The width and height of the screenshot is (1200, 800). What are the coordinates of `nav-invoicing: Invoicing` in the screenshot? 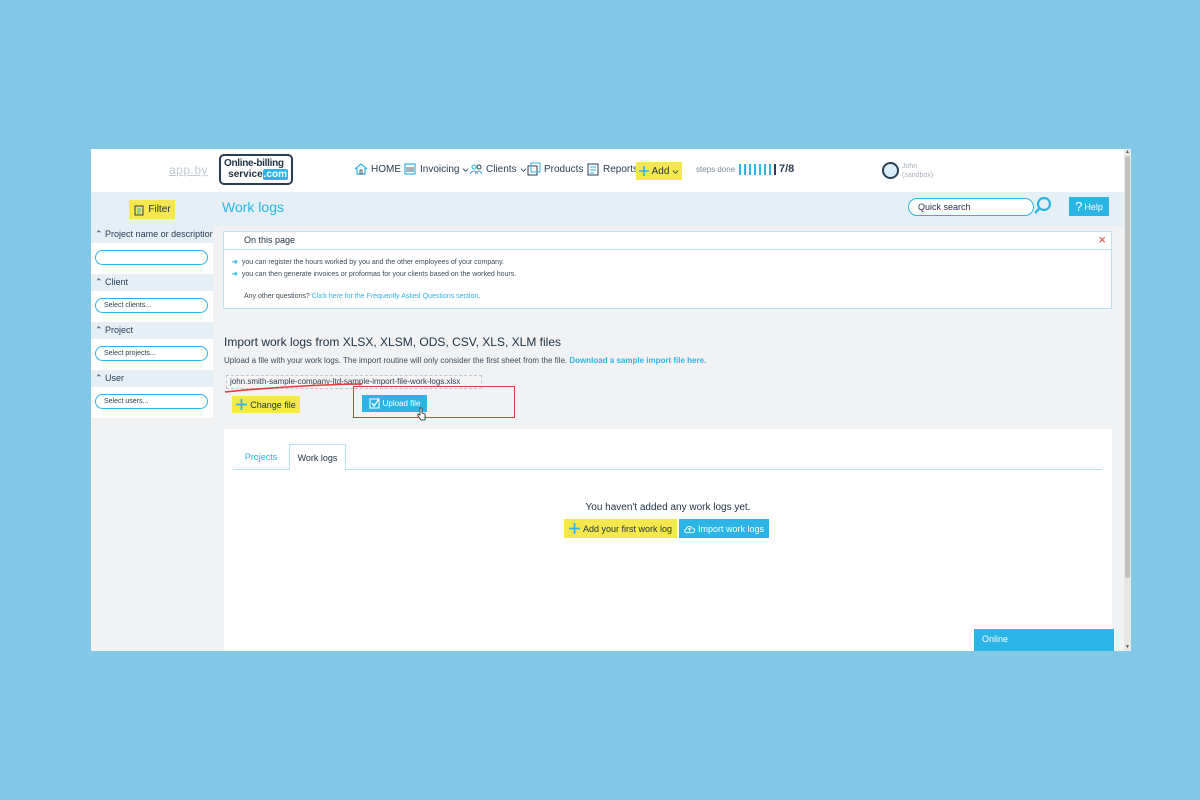 It's located at (436, 169).